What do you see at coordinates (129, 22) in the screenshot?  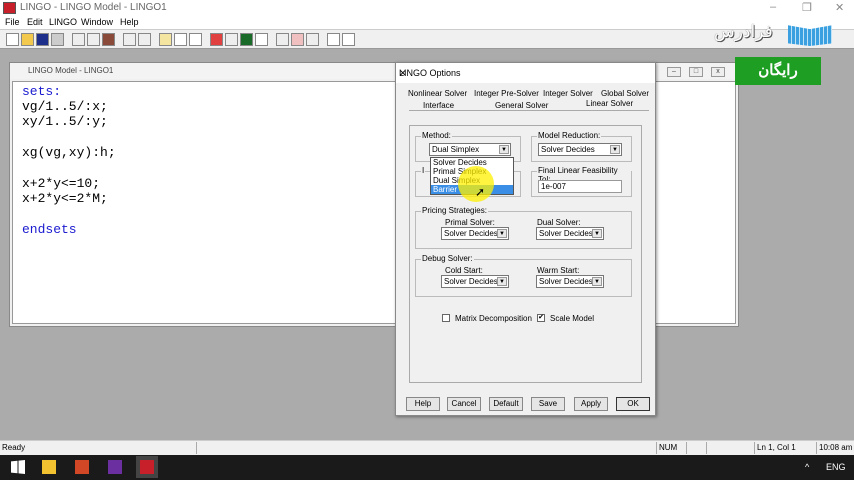 I see `menu-help: Help` at bounding box center [129, 22].